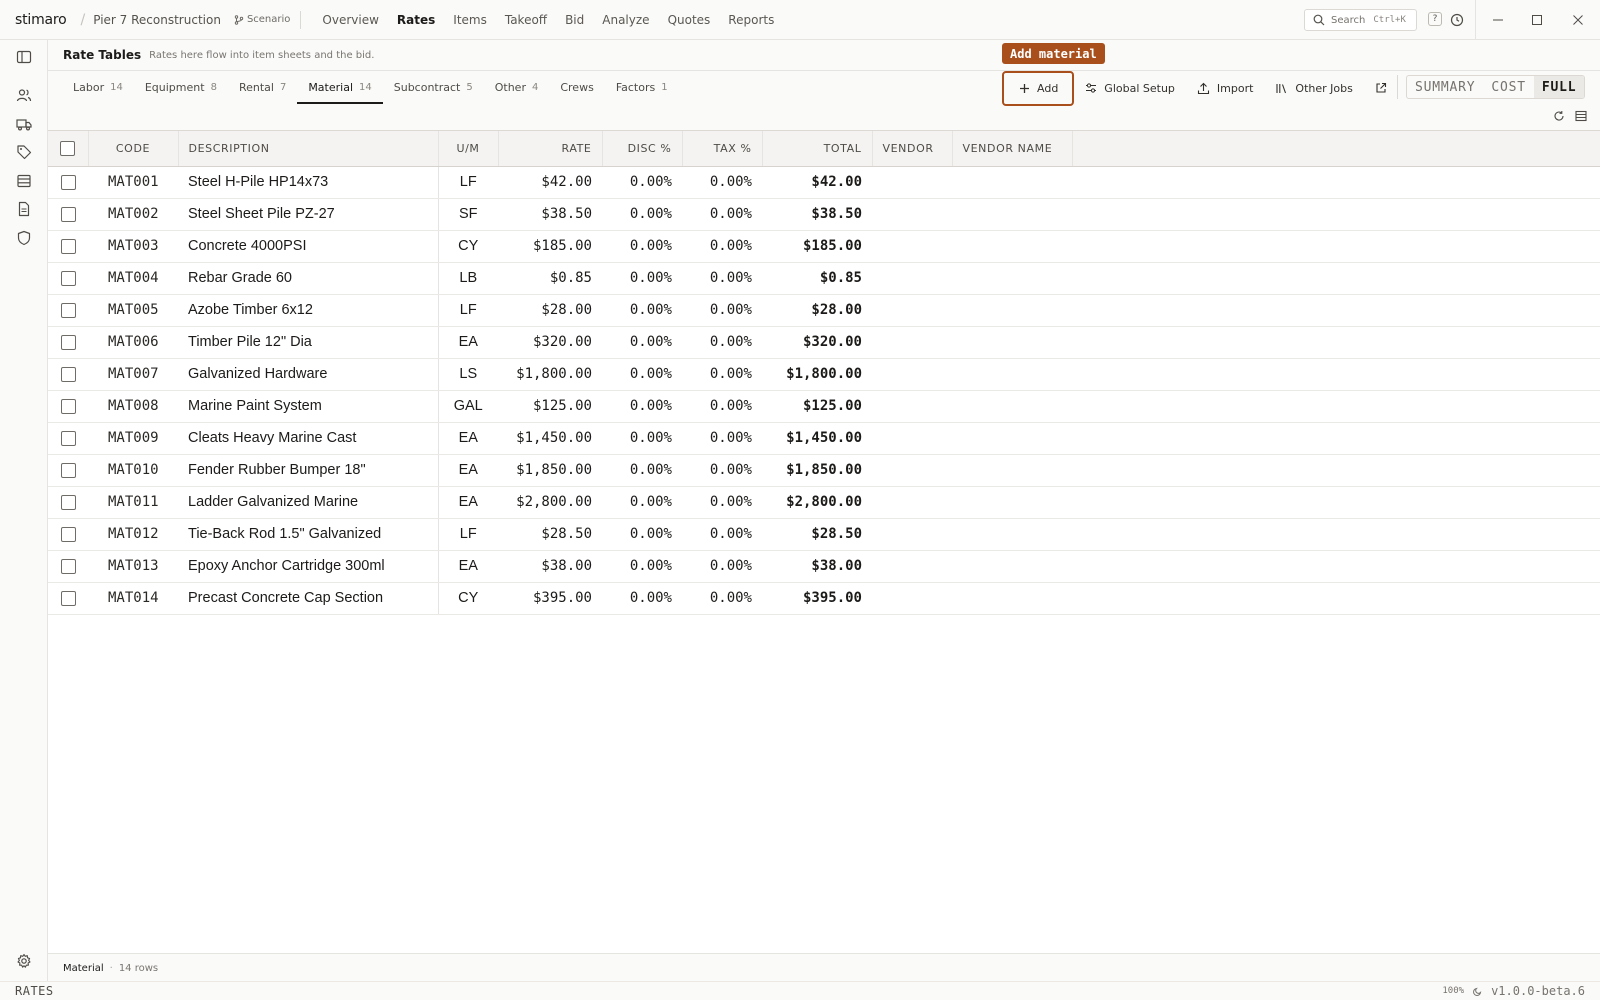  I want to click on nav-items: Items, so click(470, 20).